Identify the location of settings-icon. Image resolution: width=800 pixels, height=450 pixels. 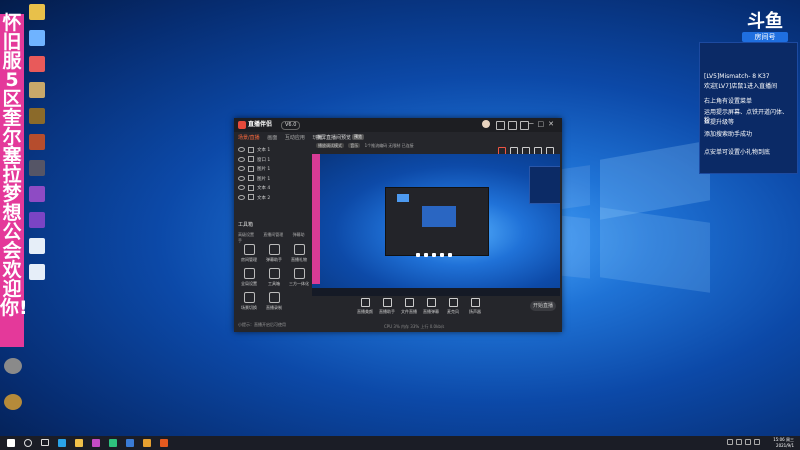
(512, 125).